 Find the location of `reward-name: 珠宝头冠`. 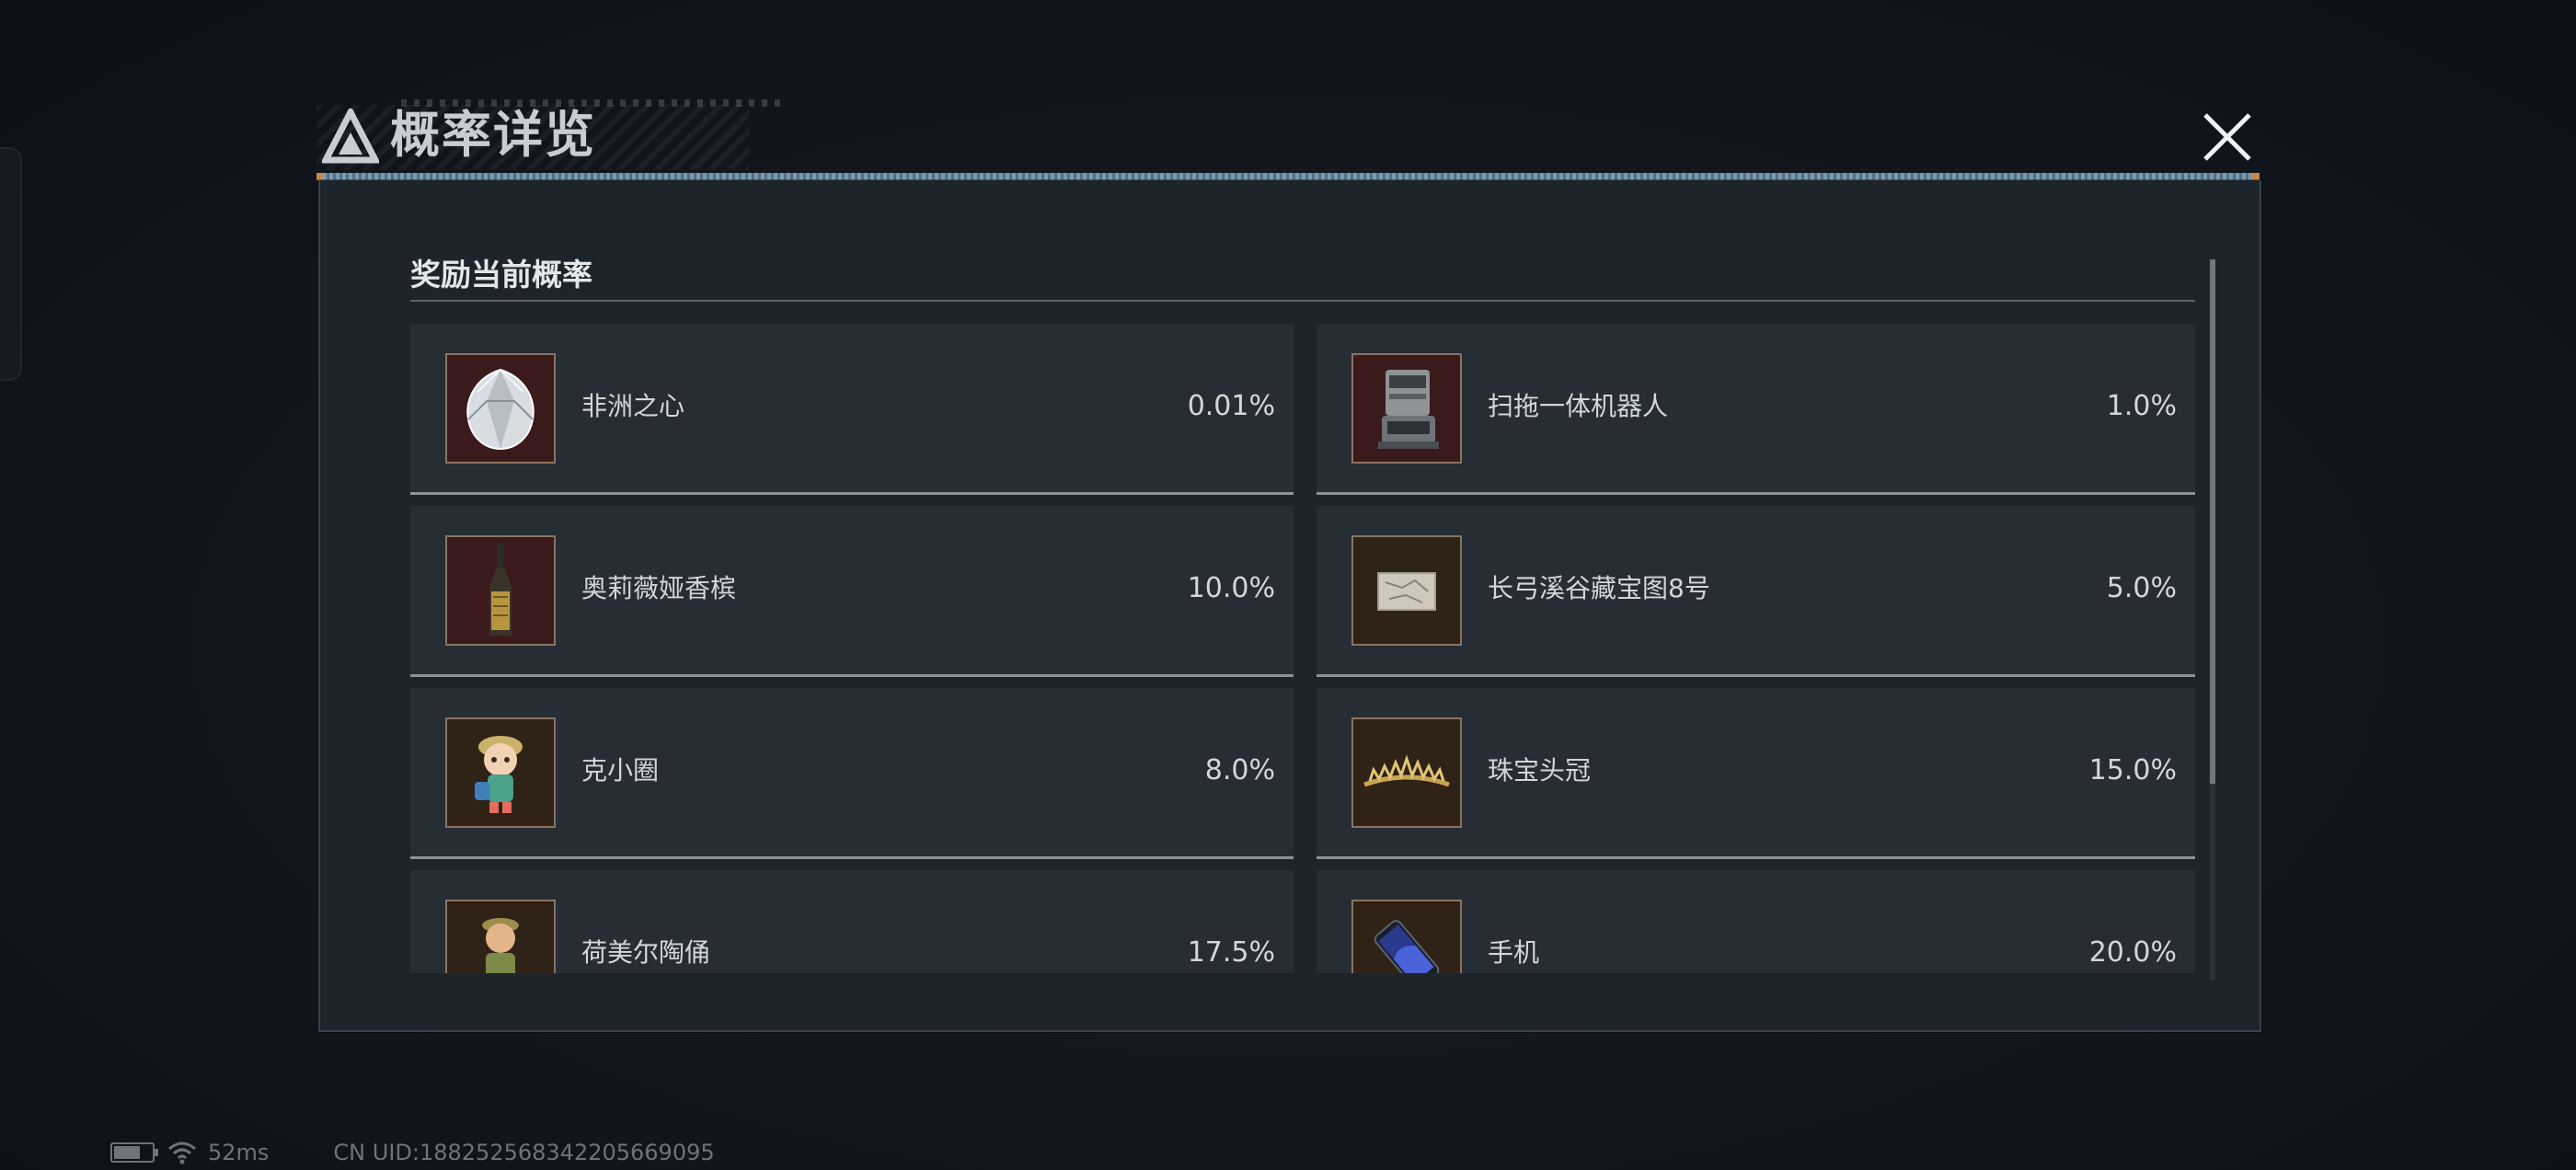

reward-name: 珠宝头冠 is located at coordinates (1540, 770).